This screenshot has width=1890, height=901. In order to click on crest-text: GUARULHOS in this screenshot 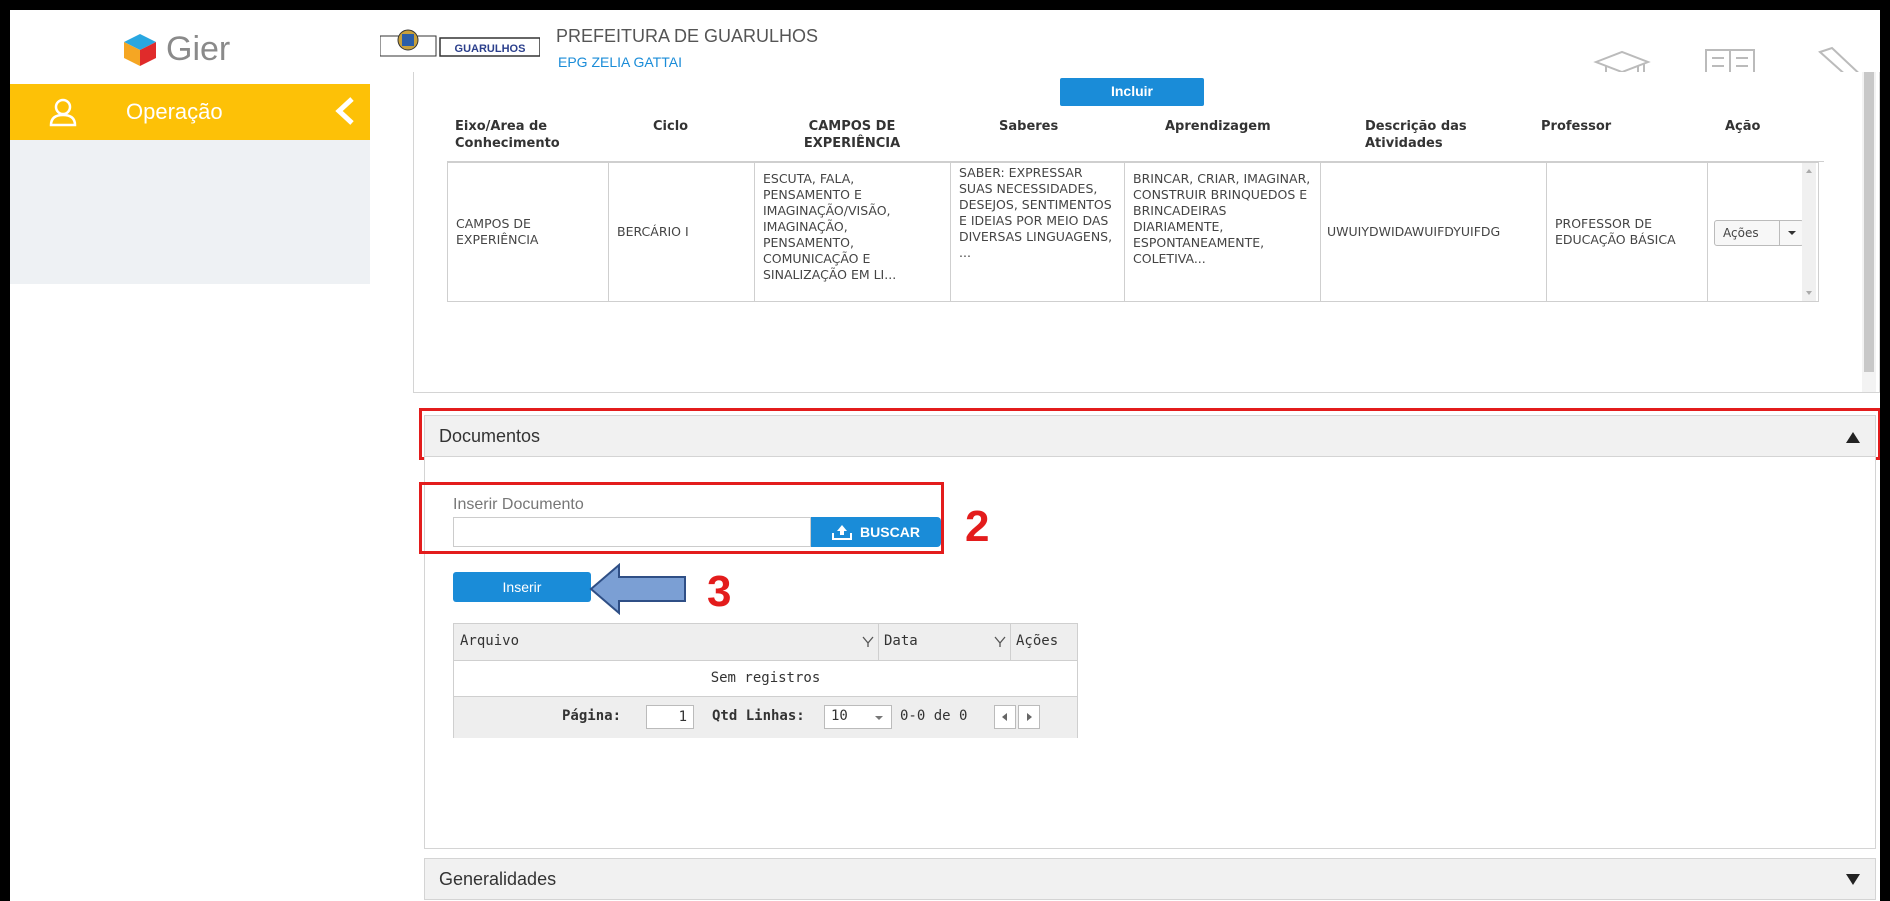, I will do `click(490, 49)`.